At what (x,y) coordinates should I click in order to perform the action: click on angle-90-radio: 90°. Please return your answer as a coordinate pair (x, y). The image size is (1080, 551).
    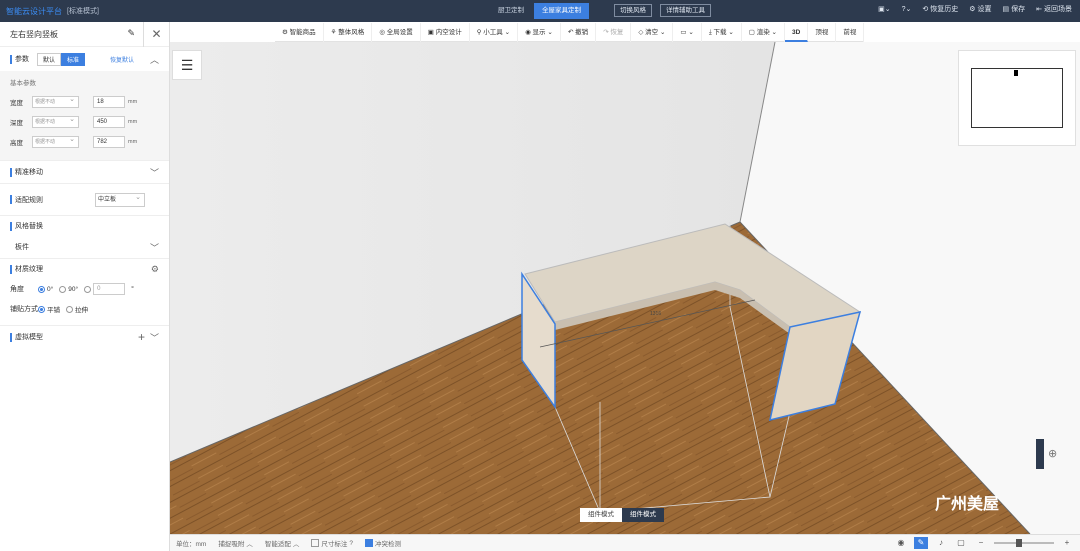
    Looking at the image, I should click on (68, 289).